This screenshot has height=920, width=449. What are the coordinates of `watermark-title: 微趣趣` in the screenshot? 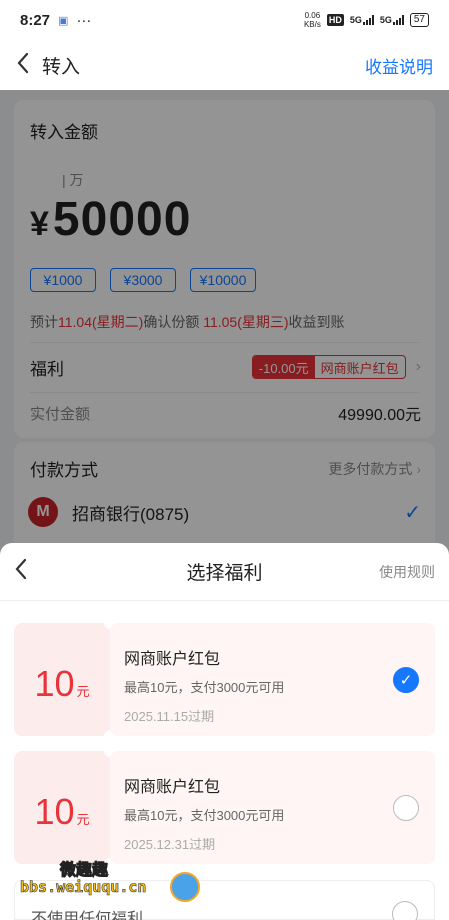 It's located at (84, 871).